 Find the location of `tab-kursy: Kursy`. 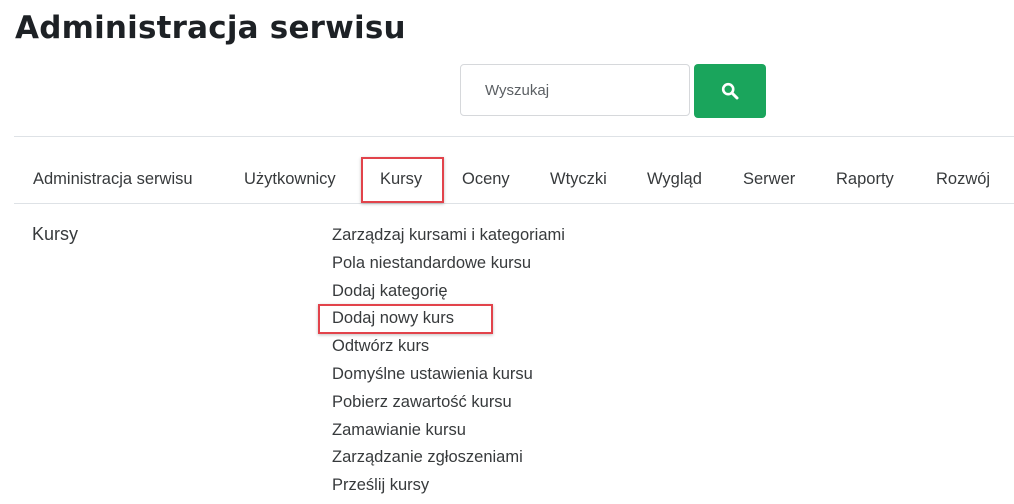

tab-kursy: Kursy is located at coordinates (401, 179).